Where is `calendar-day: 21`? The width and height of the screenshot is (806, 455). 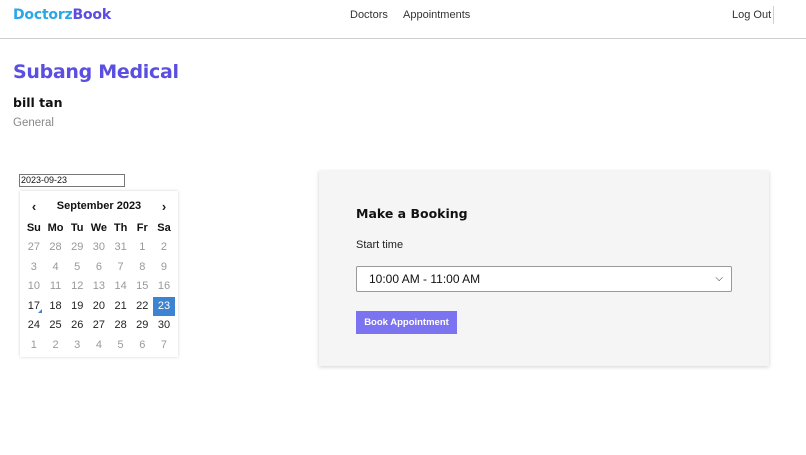
calendar-day: 21 is located at coordinates (121, 307).